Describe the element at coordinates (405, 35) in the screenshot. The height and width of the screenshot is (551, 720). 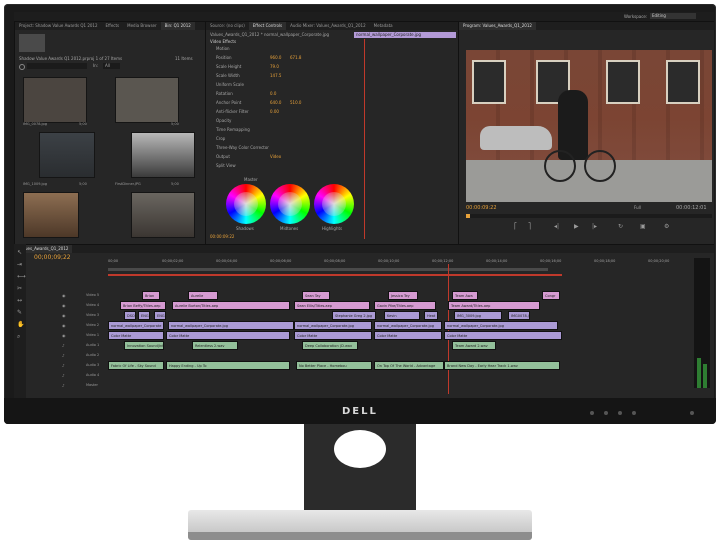
I see `clip-bar: normal_wallpaper_Corporate.jpg` at that location.